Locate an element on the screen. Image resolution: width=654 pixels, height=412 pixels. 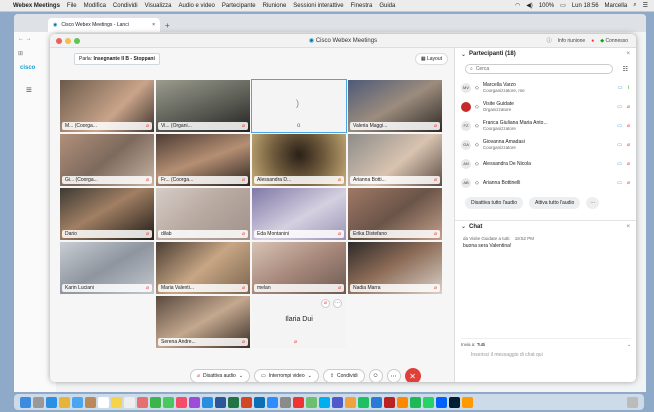
sort-icon: ☷ is located at coordinates (625, 69).